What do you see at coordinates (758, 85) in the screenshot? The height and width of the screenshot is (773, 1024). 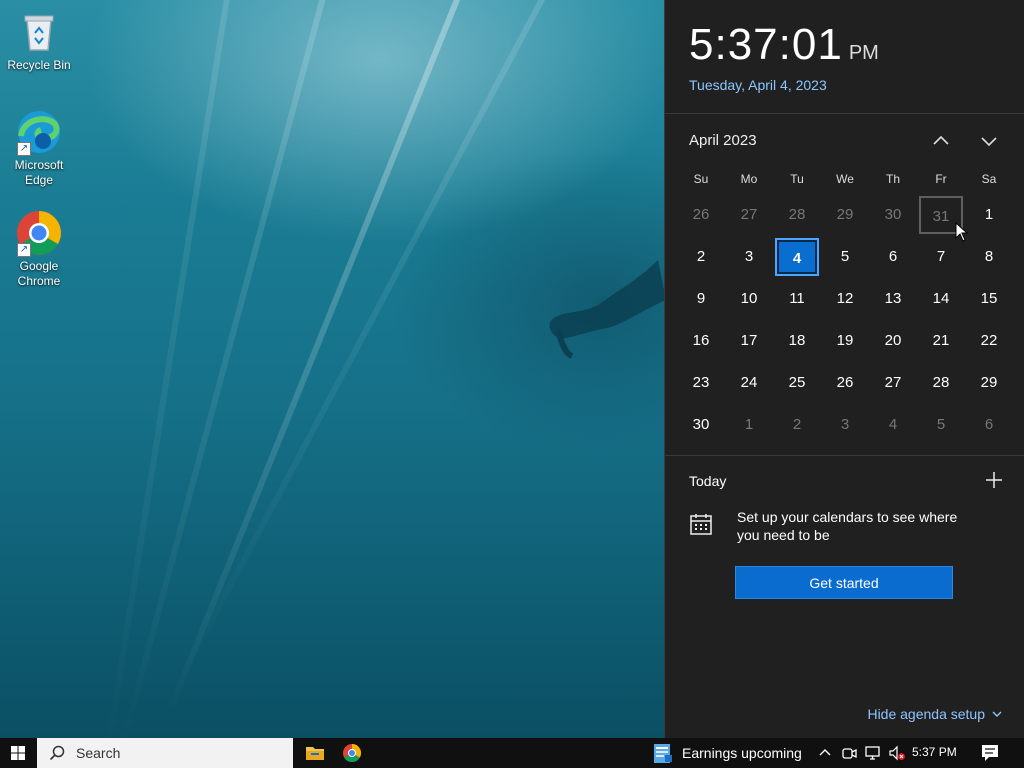 I see `clock-date: Tuesday, April 4, 2023` at bounding box center [758, 85].